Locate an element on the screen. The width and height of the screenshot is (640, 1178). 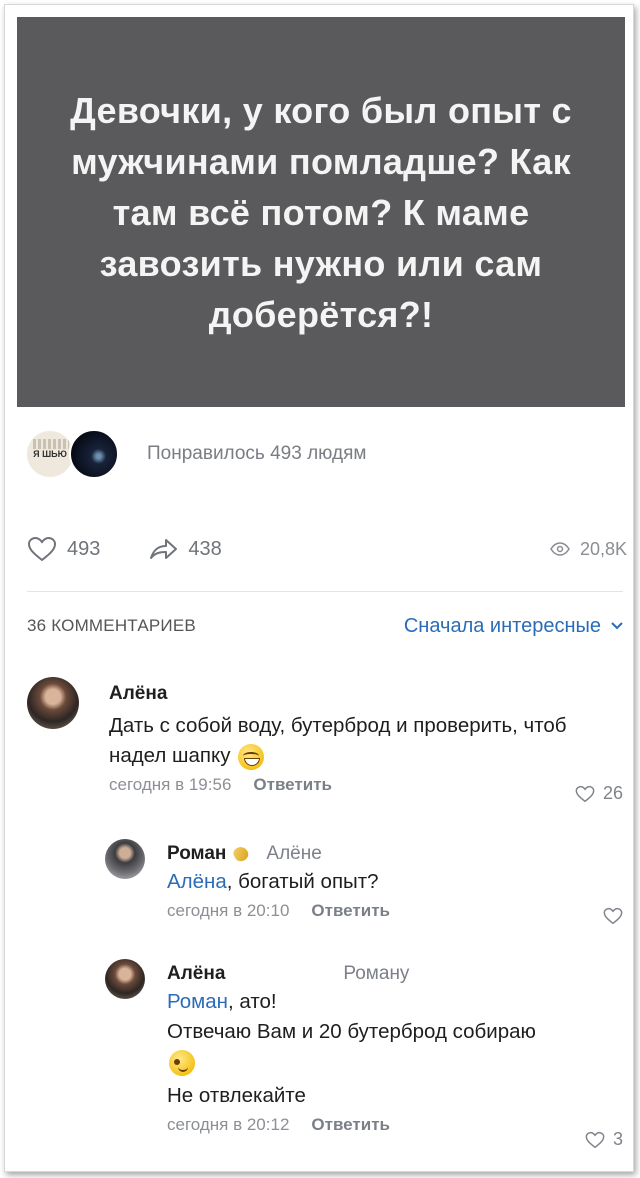
comment-time: сегодня в 19:56 is located at coordinates (170, 784).